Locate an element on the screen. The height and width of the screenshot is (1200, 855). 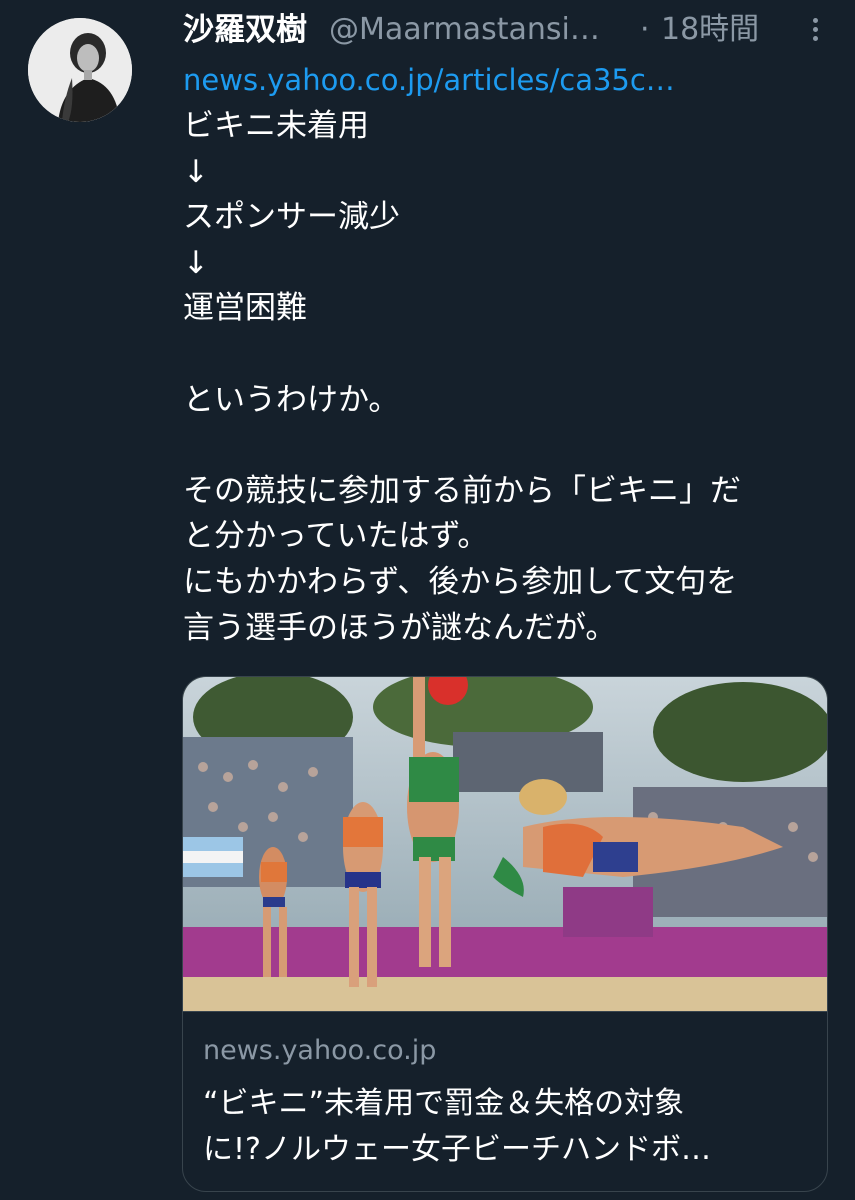
tweet-header: 沙羅双樹 @Maarmastansi… · 18時間 is located at coordinates (508, 30).